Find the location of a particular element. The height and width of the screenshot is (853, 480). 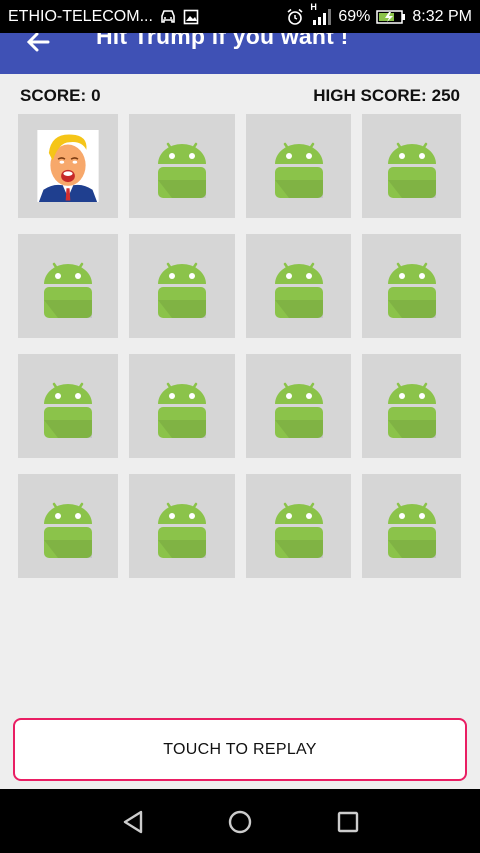

battery-icon is located at coordinates (391, 17).